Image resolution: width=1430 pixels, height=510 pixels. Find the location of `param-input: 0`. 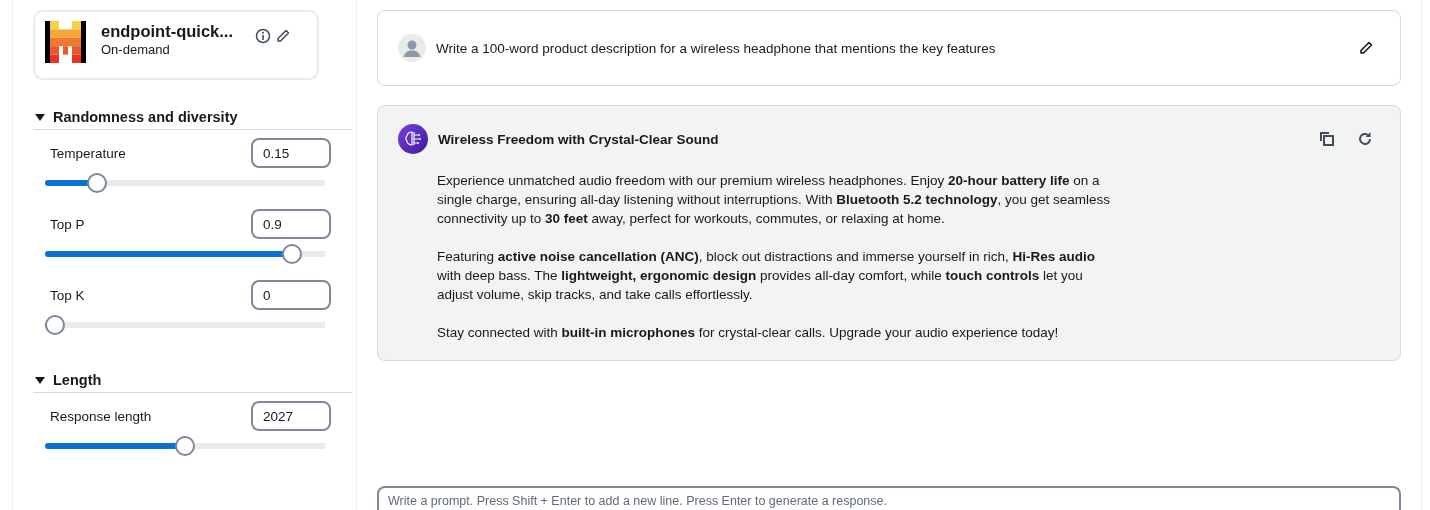

param-input: 0 is located at coordinates (291, 295).